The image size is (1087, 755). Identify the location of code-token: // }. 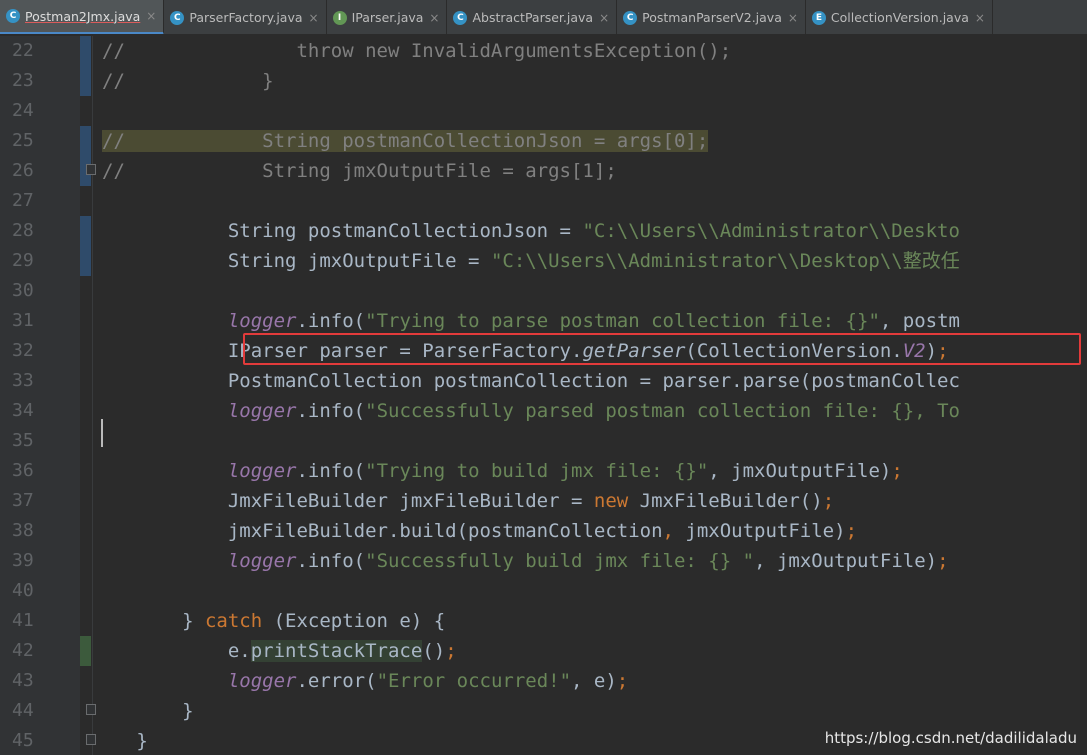
(188, 81).